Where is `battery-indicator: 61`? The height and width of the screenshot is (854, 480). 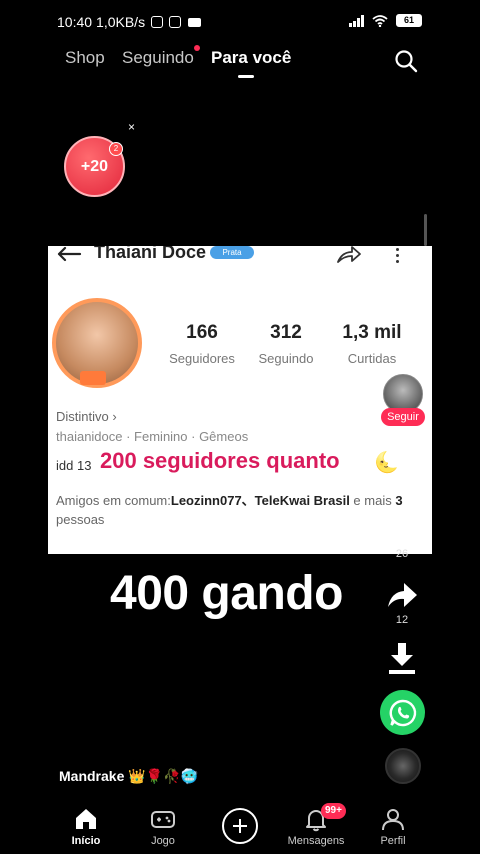
battery-indicator: 61 is located at coordinates (409, 20).